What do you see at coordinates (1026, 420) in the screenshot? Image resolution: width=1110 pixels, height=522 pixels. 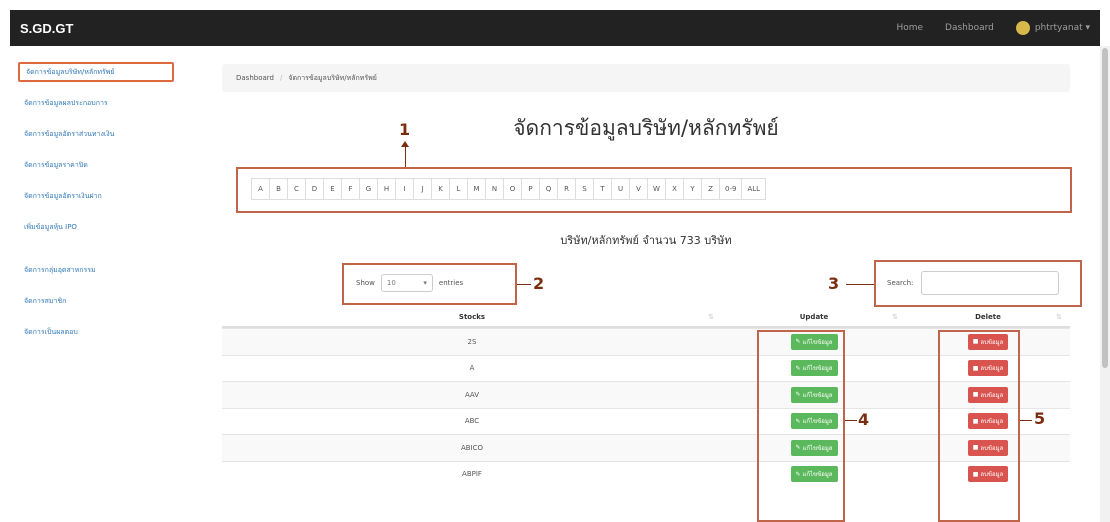 I see `callout-5-arrow` at bounding box center [1026, 420].